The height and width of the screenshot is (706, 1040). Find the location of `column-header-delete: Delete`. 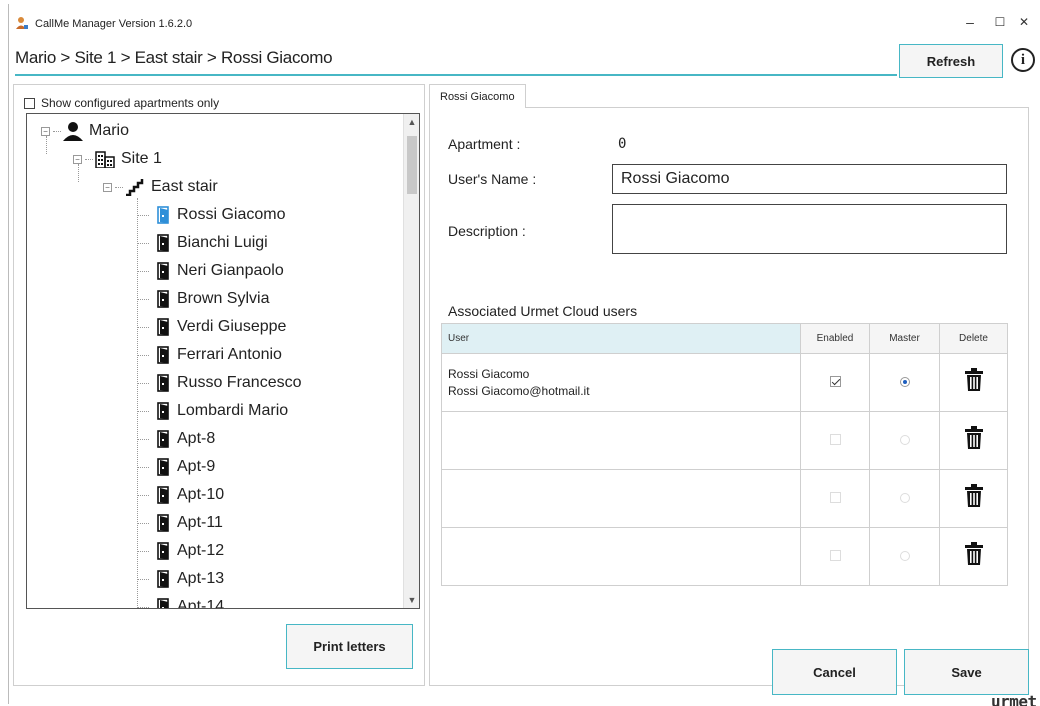

column-header-delete: Delete is located at coordinates (973, 338).